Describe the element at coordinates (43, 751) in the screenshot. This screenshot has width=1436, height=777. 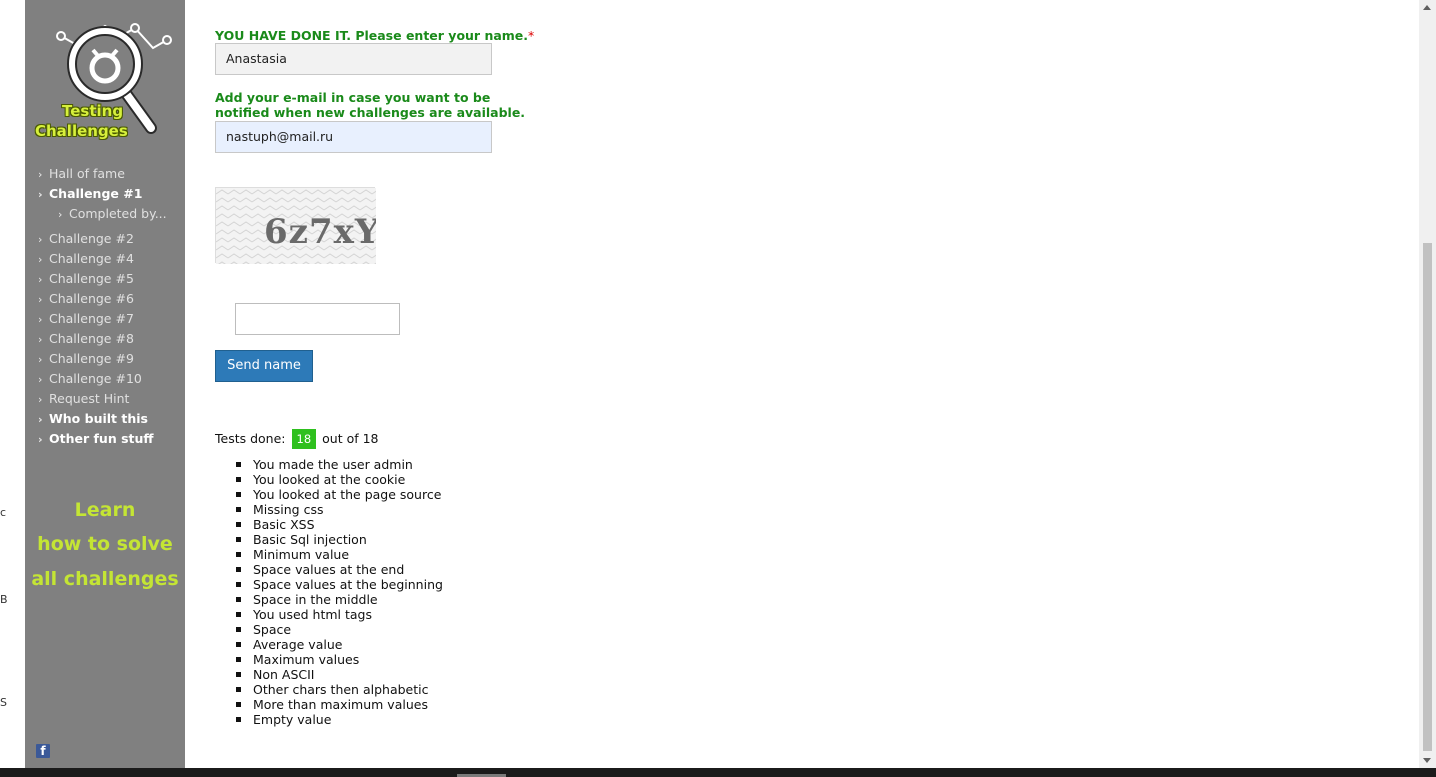
I see `facebook-icon: f` at that location.